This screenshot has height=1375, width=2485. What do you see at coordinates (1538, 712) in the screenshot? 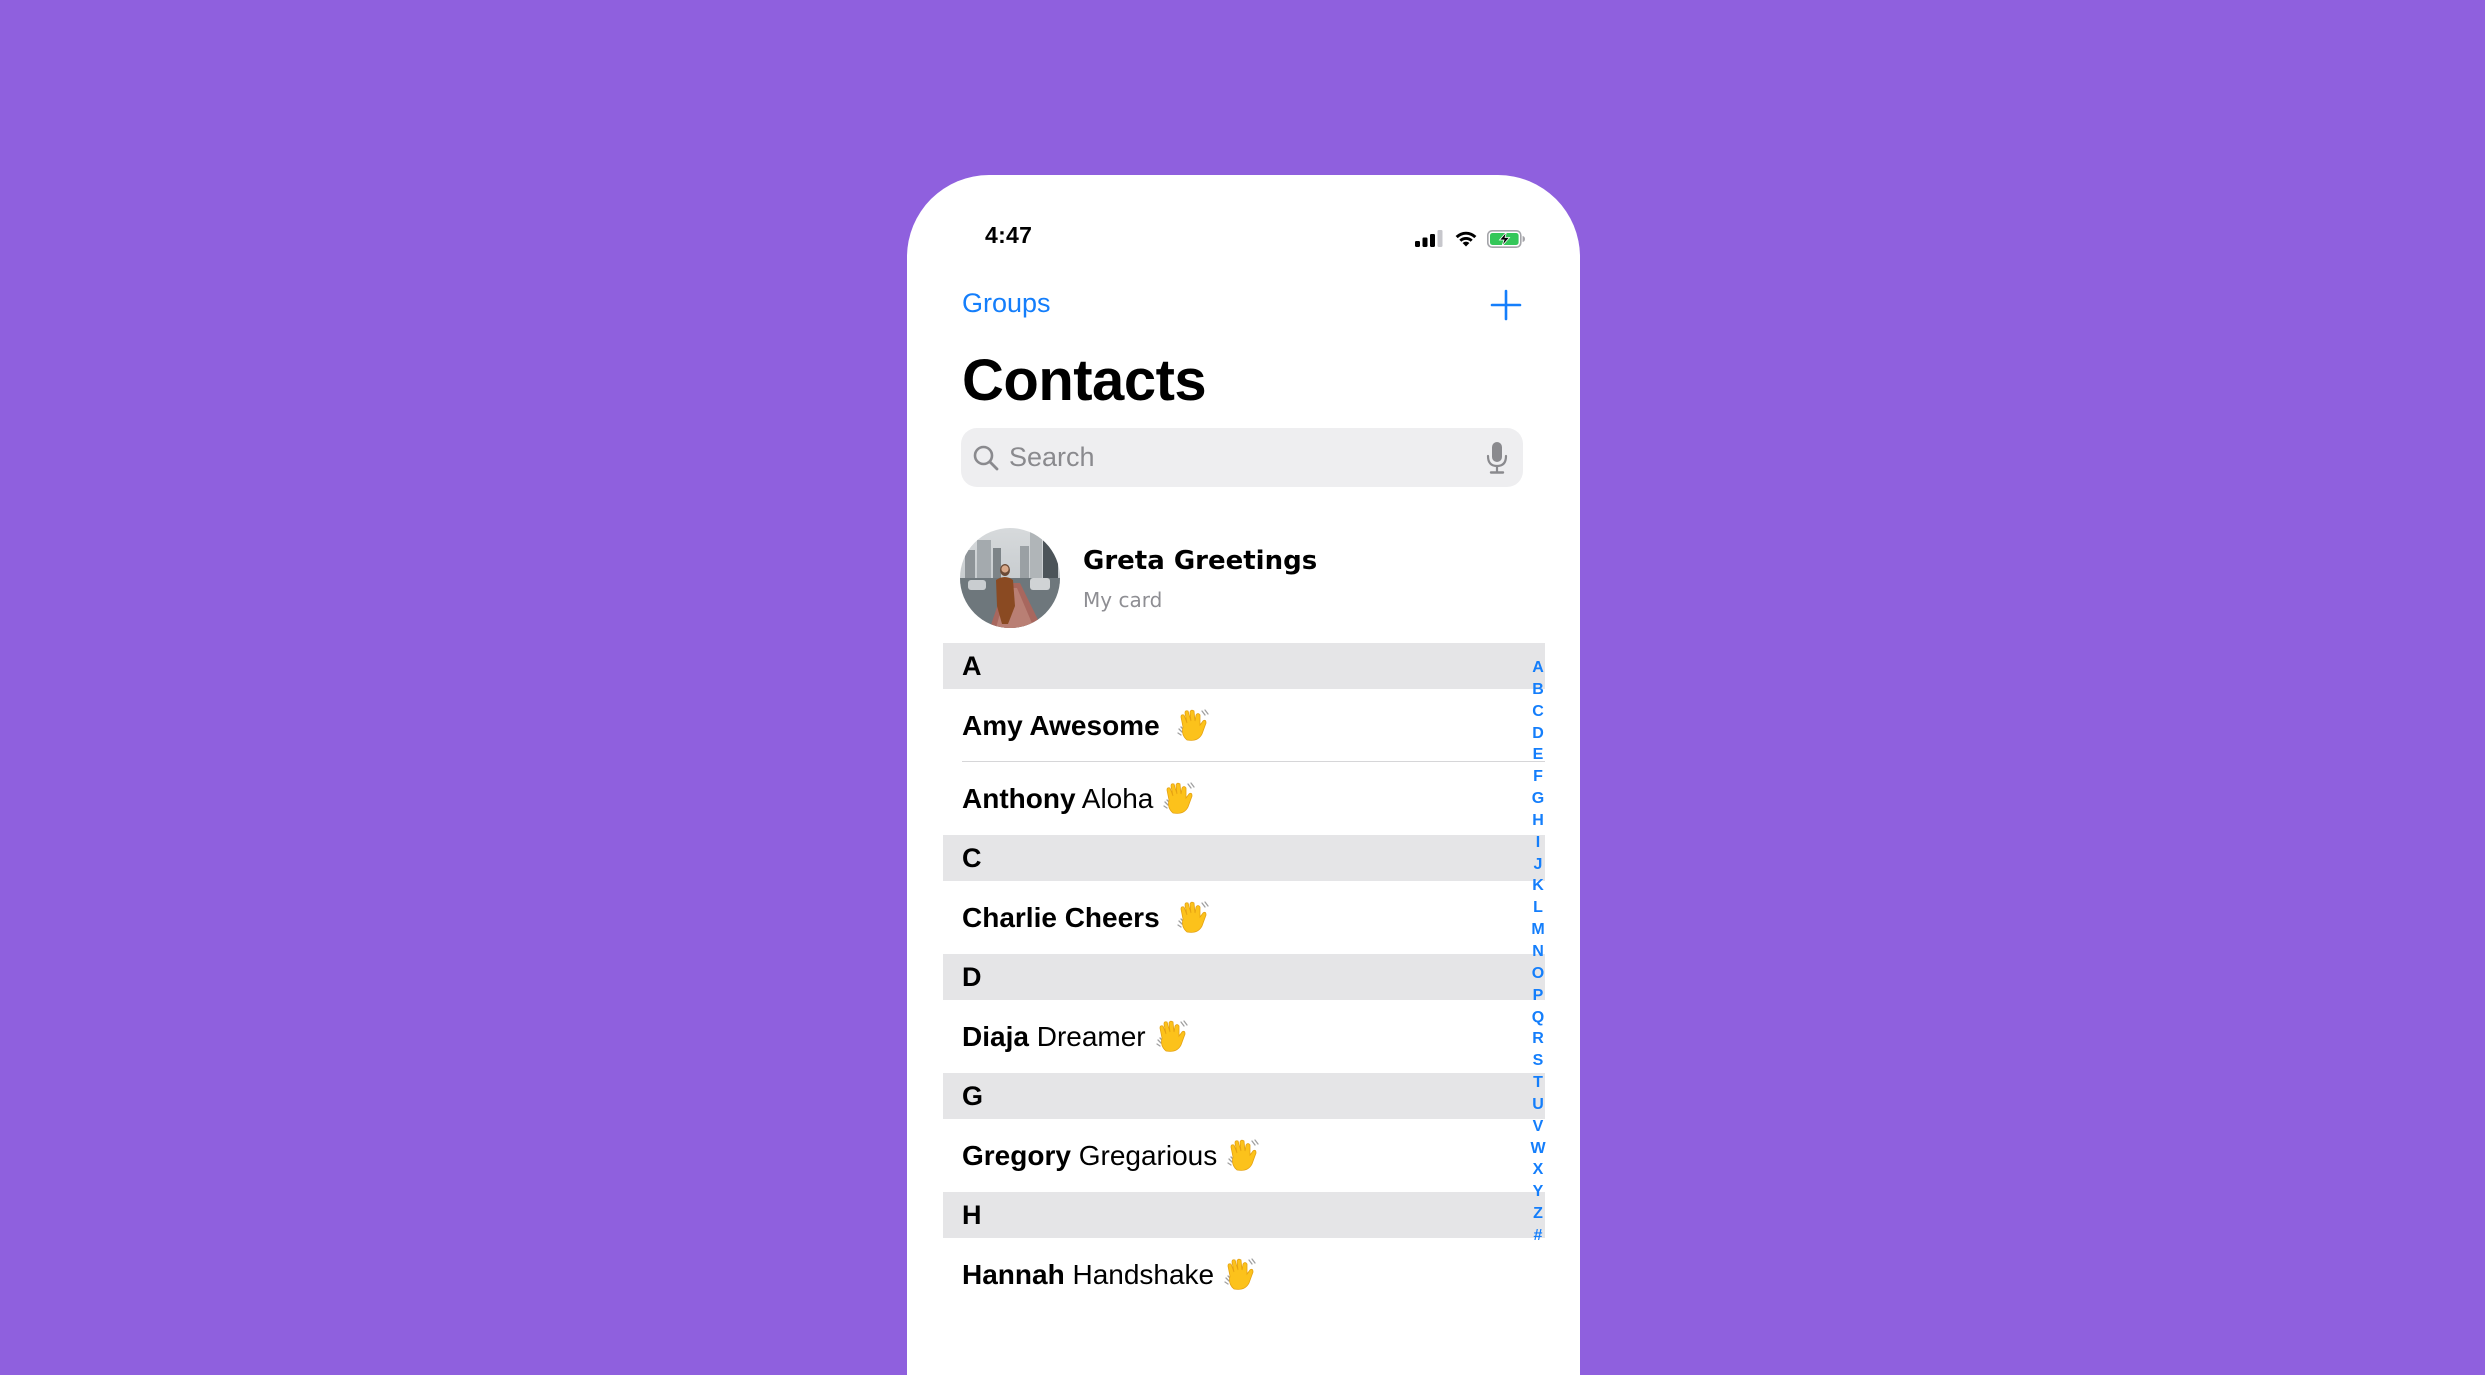
I see `index-letter: C` at bounding box center [1538, 712].